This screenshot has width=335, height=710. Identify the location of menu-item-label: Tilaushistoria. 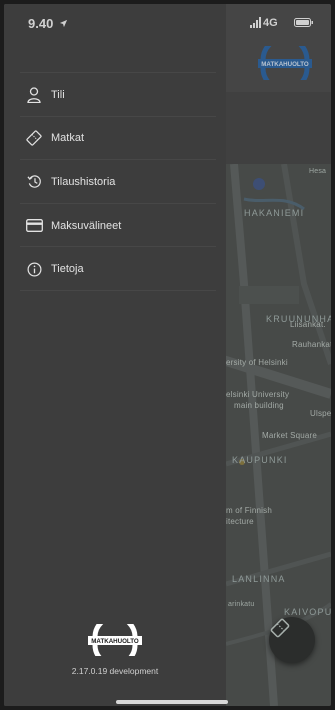
(83, 181).